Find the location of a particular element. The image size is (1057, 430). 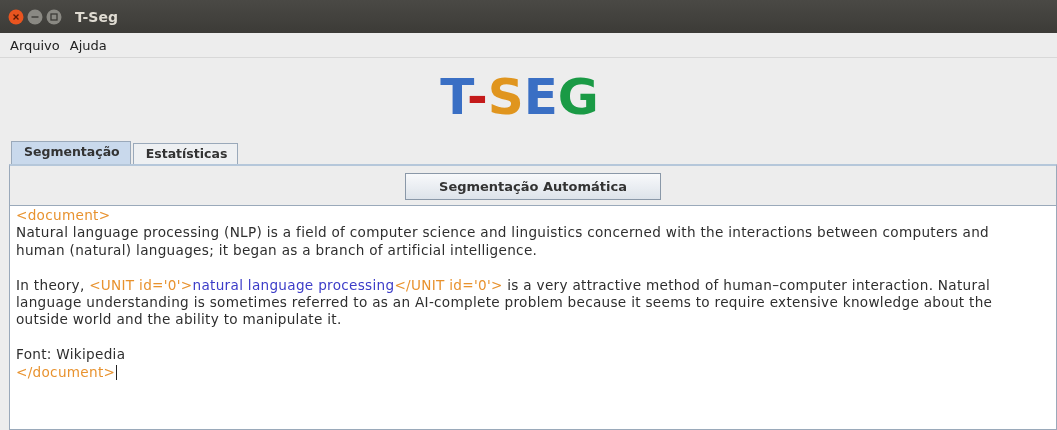

body-text: Font: Wikipedia is located at coordinates (71, 355).